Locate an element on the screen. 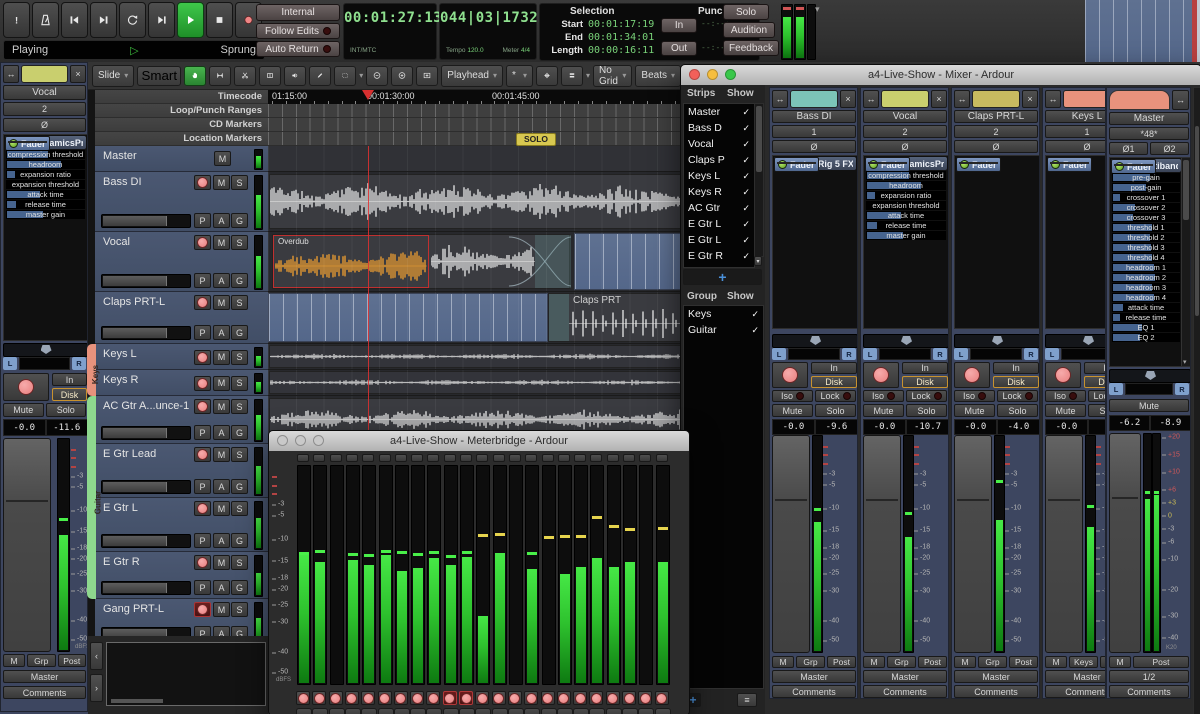  record-arm-button is located at coordinates (790, 375).